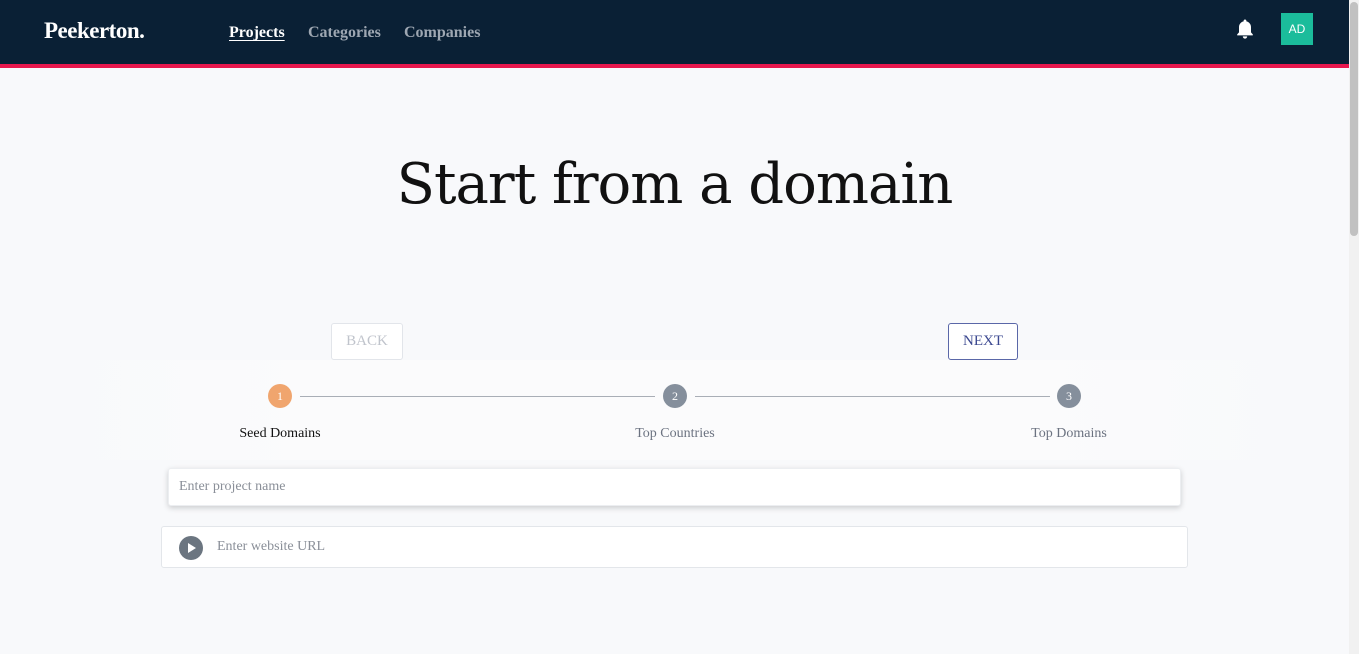  What do you see at coordinates (983, 341) in the screenshot?
I see `next-button: NEXT` at bounding box center [983, 341].